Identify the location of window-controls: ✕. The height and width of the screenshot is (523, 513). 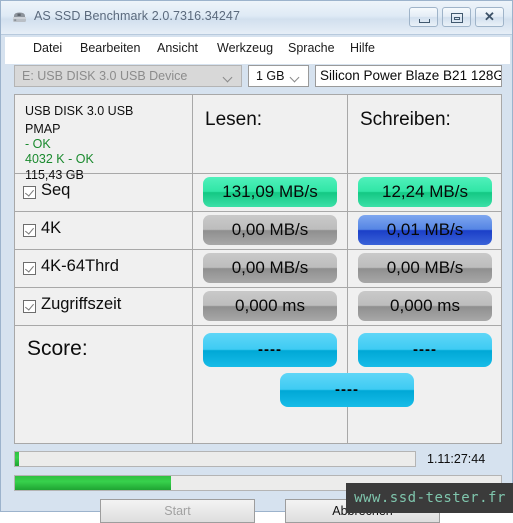
(456, 17).